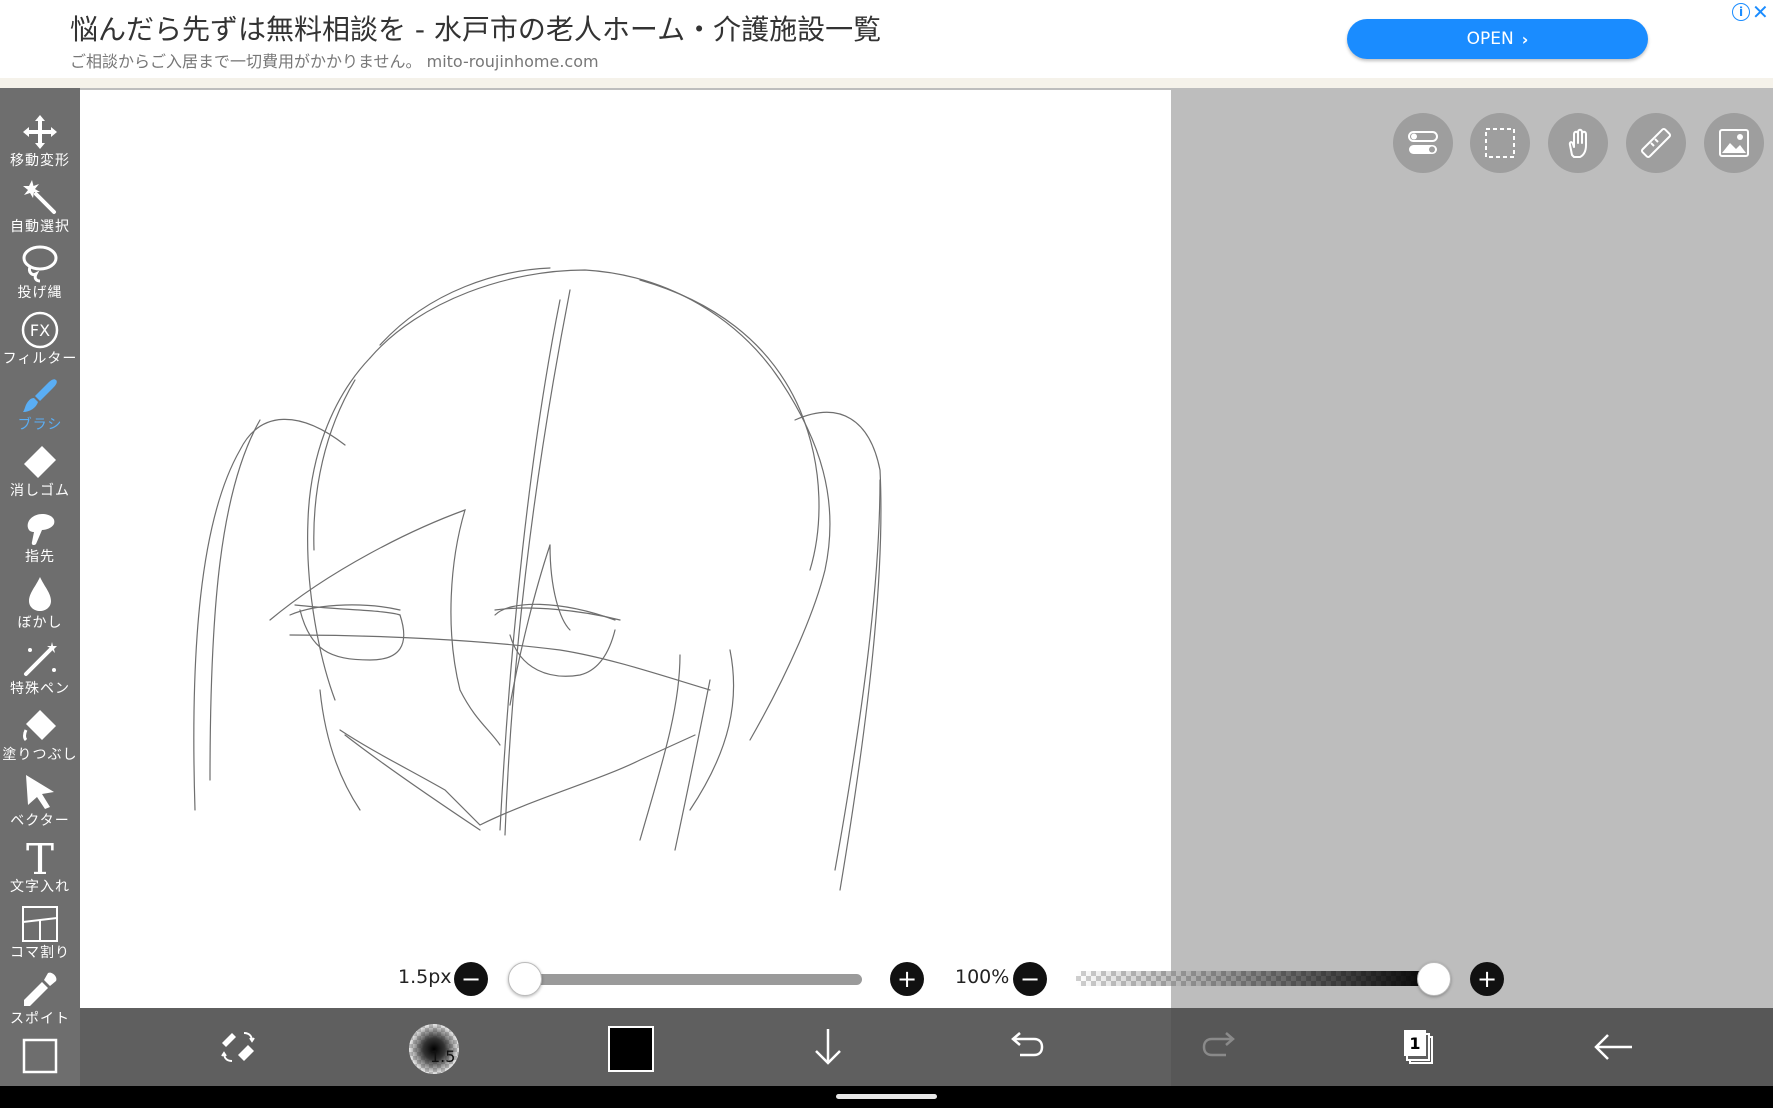 Image resolution: width=1773 pixels, height=1108 pixels. I want to click on selection-button, so click(1500, 143).